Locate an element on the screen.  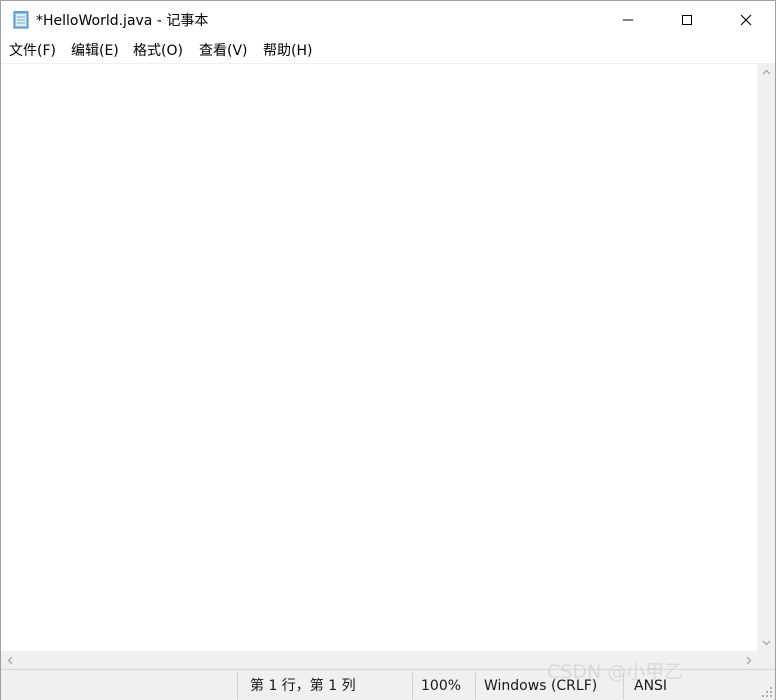
scroll-up-button is located at coordinates (766, 71).